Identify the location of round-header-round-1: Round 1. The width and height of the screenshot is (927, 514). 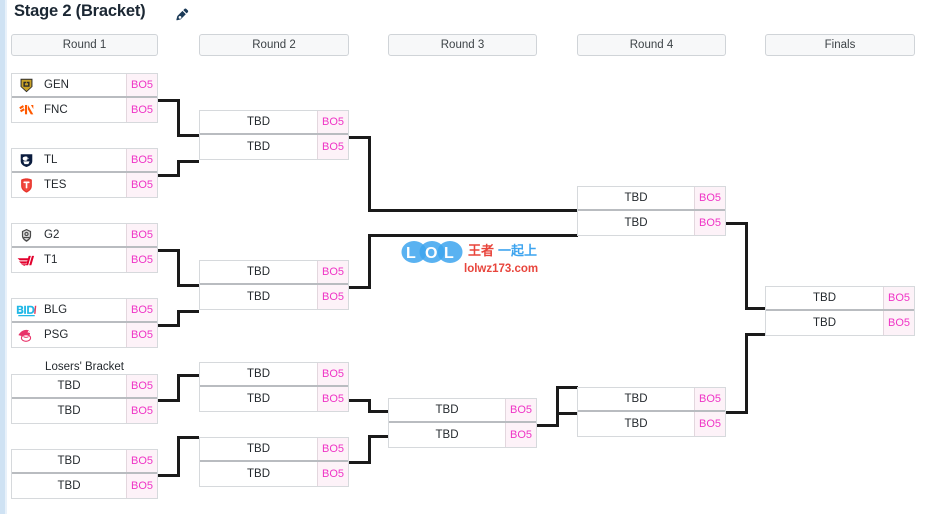
(84, 45).